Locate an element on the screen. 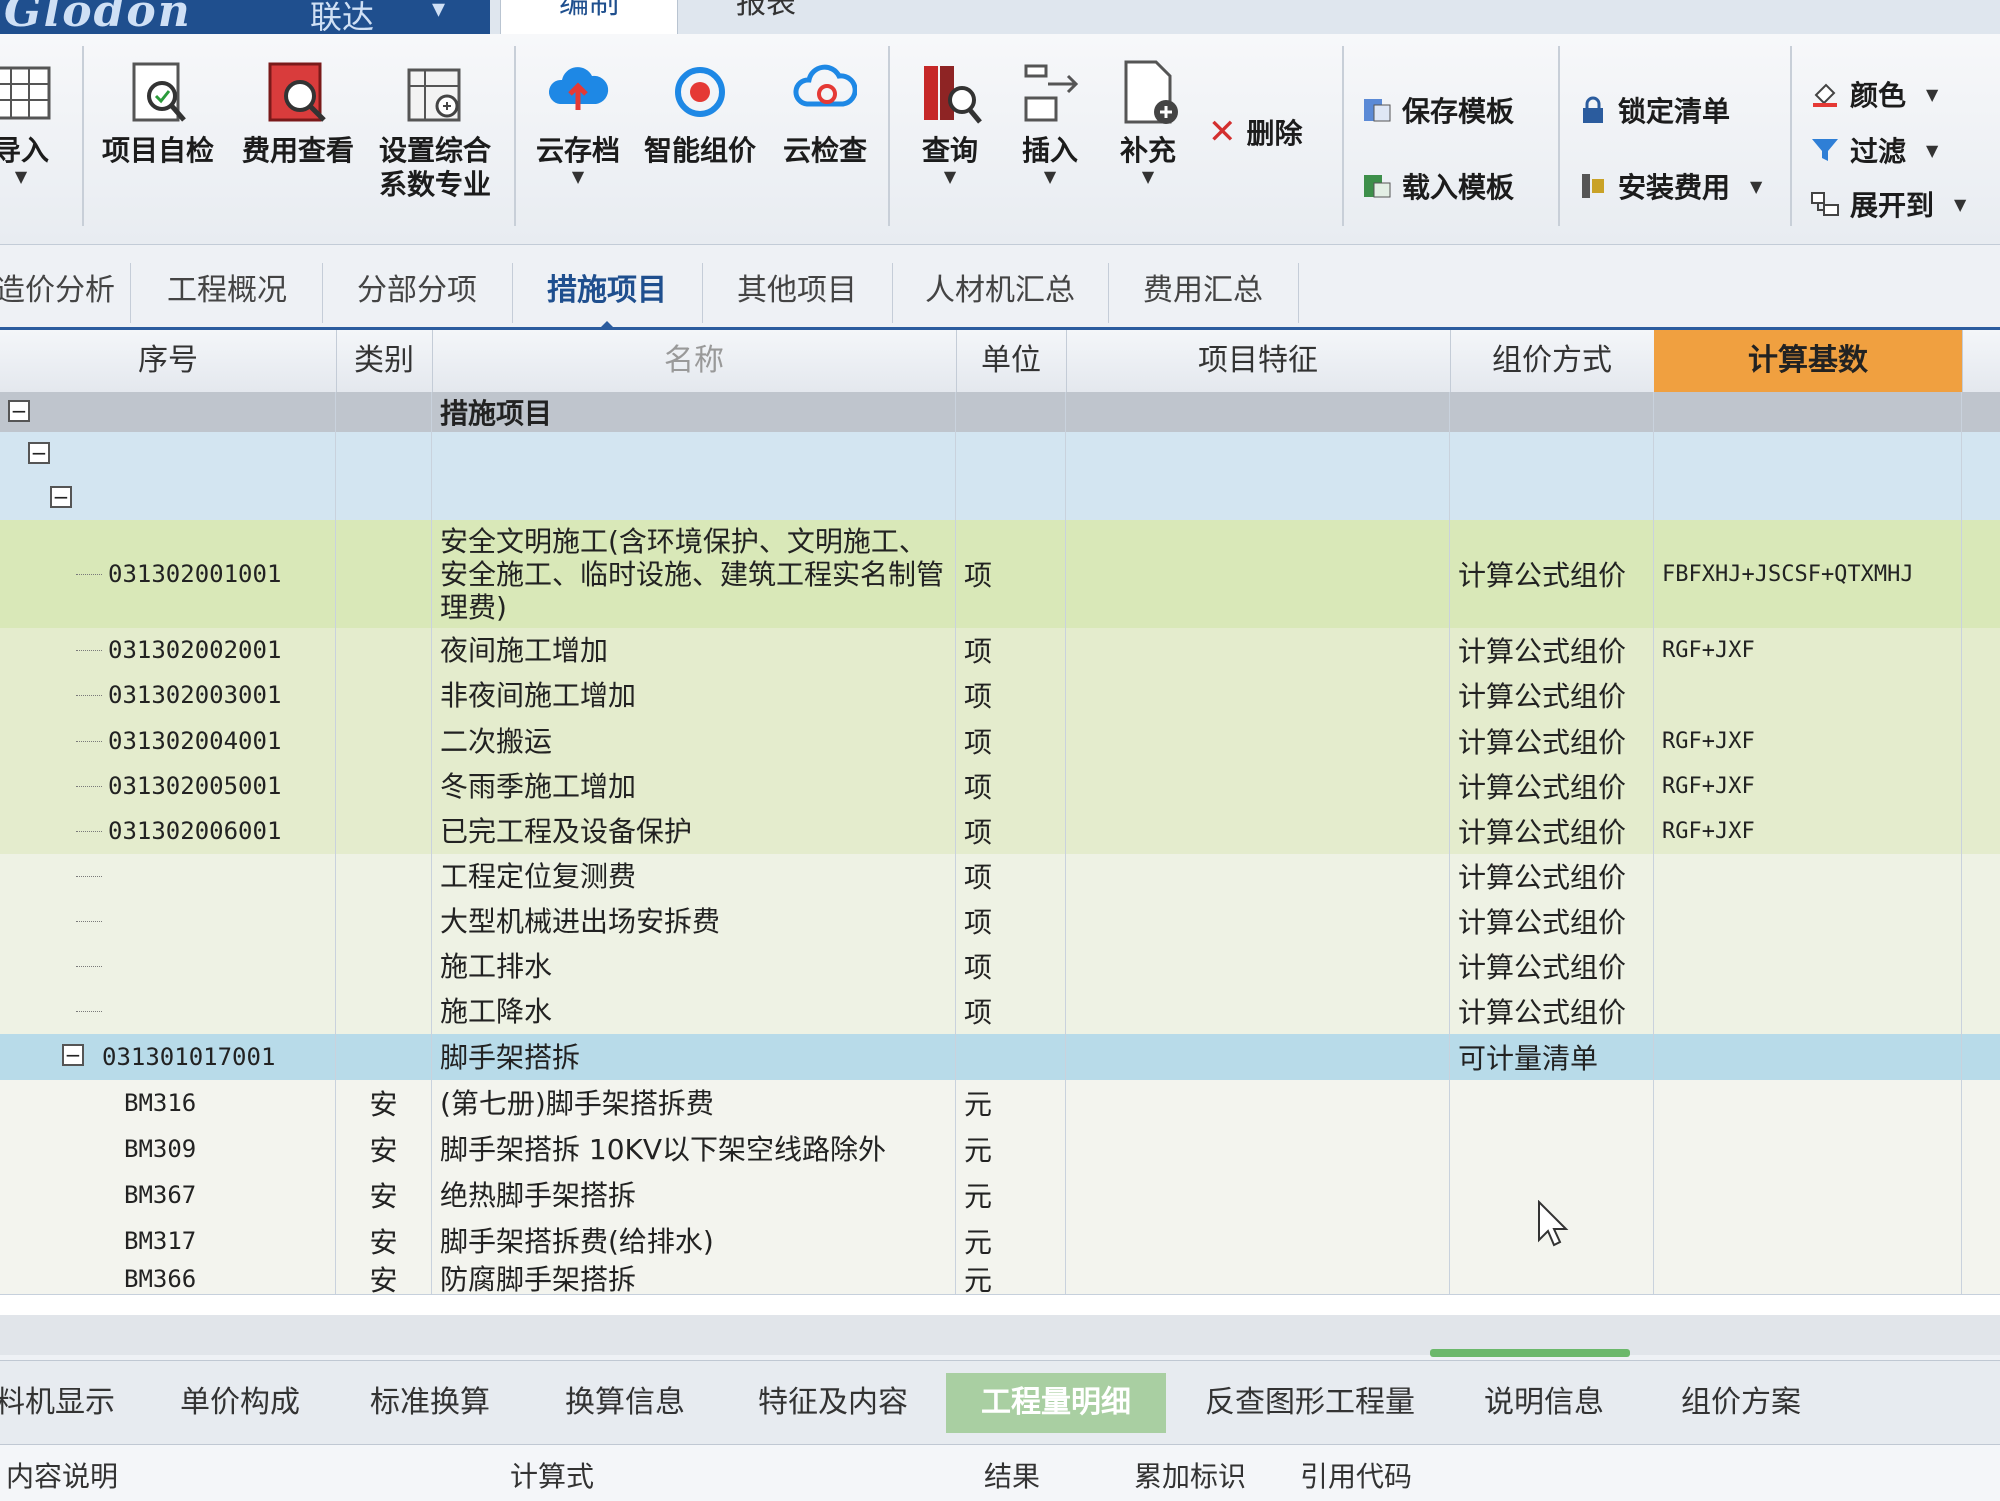  horizontal-scrollbar is located at coordinates (1000, 1336).